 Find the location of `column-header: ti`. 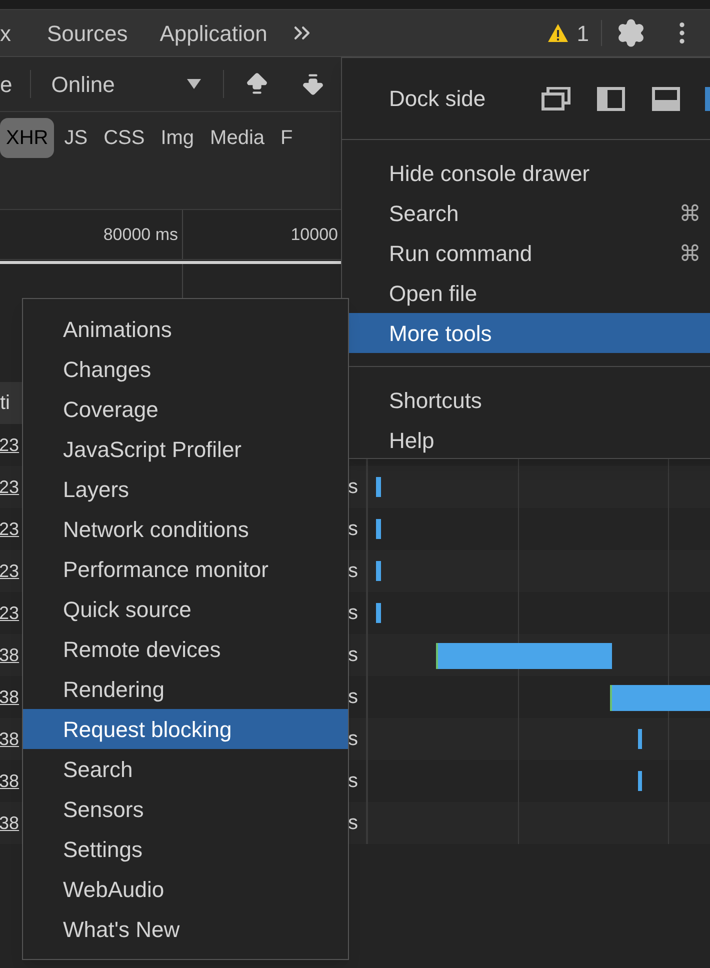

column-header: ti is located at coordinates (5, 403).